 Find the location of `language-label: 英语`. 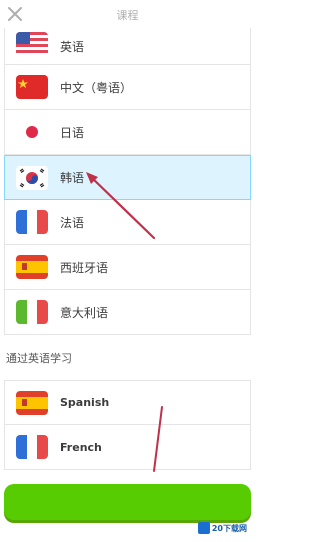

language-label: 英语 is located at coordinates (72, 46).